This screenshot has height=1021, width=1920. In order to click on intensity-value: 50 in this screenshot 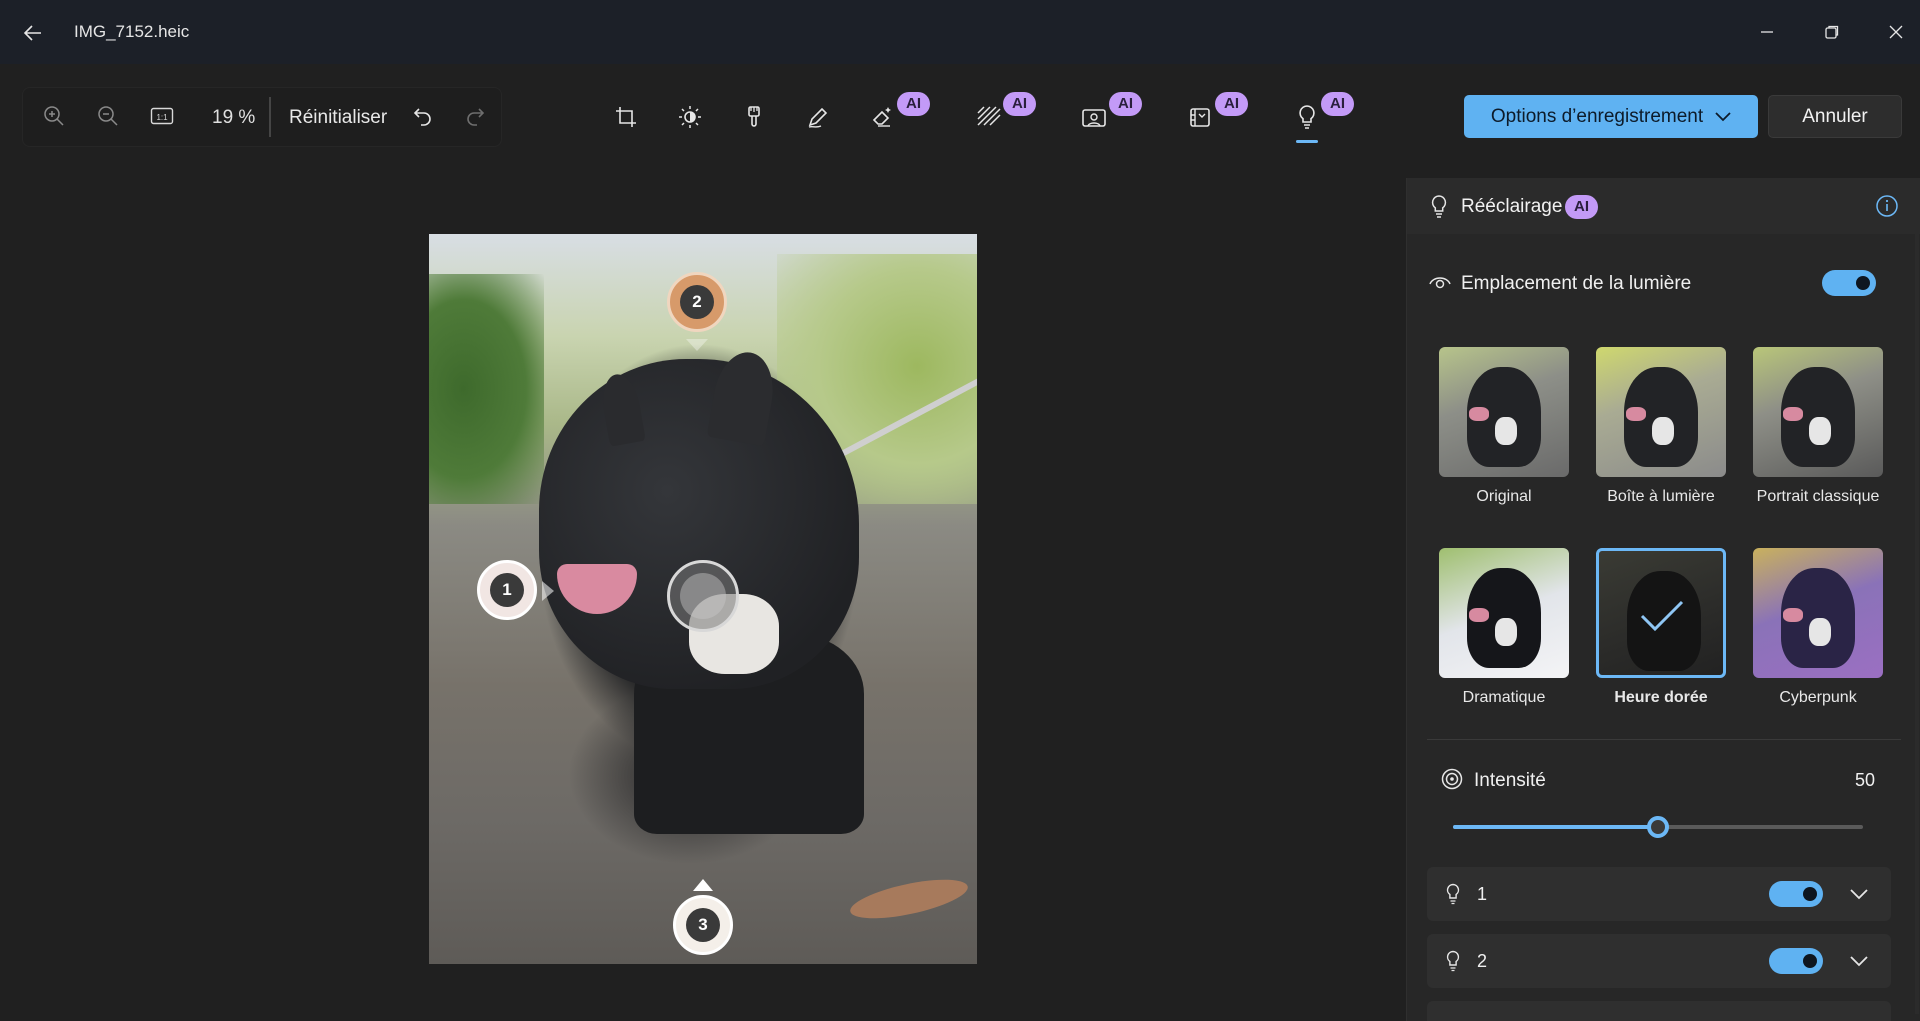, I will do `click(1865, 780)`.